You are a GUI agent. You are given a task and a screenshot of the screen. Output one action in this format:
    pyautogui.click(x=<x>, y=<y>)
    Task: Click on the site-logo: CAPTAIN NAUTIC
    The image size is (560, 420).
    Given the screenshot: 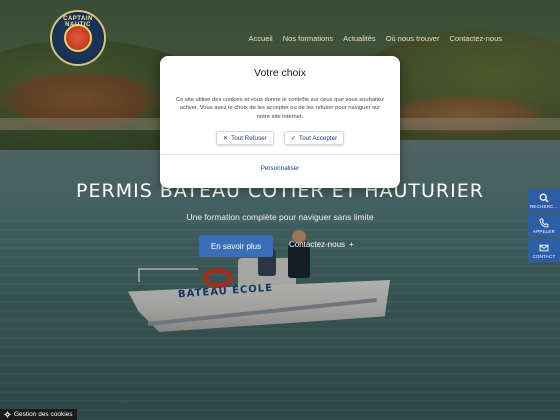 What is the action you would take?
    pyautogui.click(x=78, y=38)
    